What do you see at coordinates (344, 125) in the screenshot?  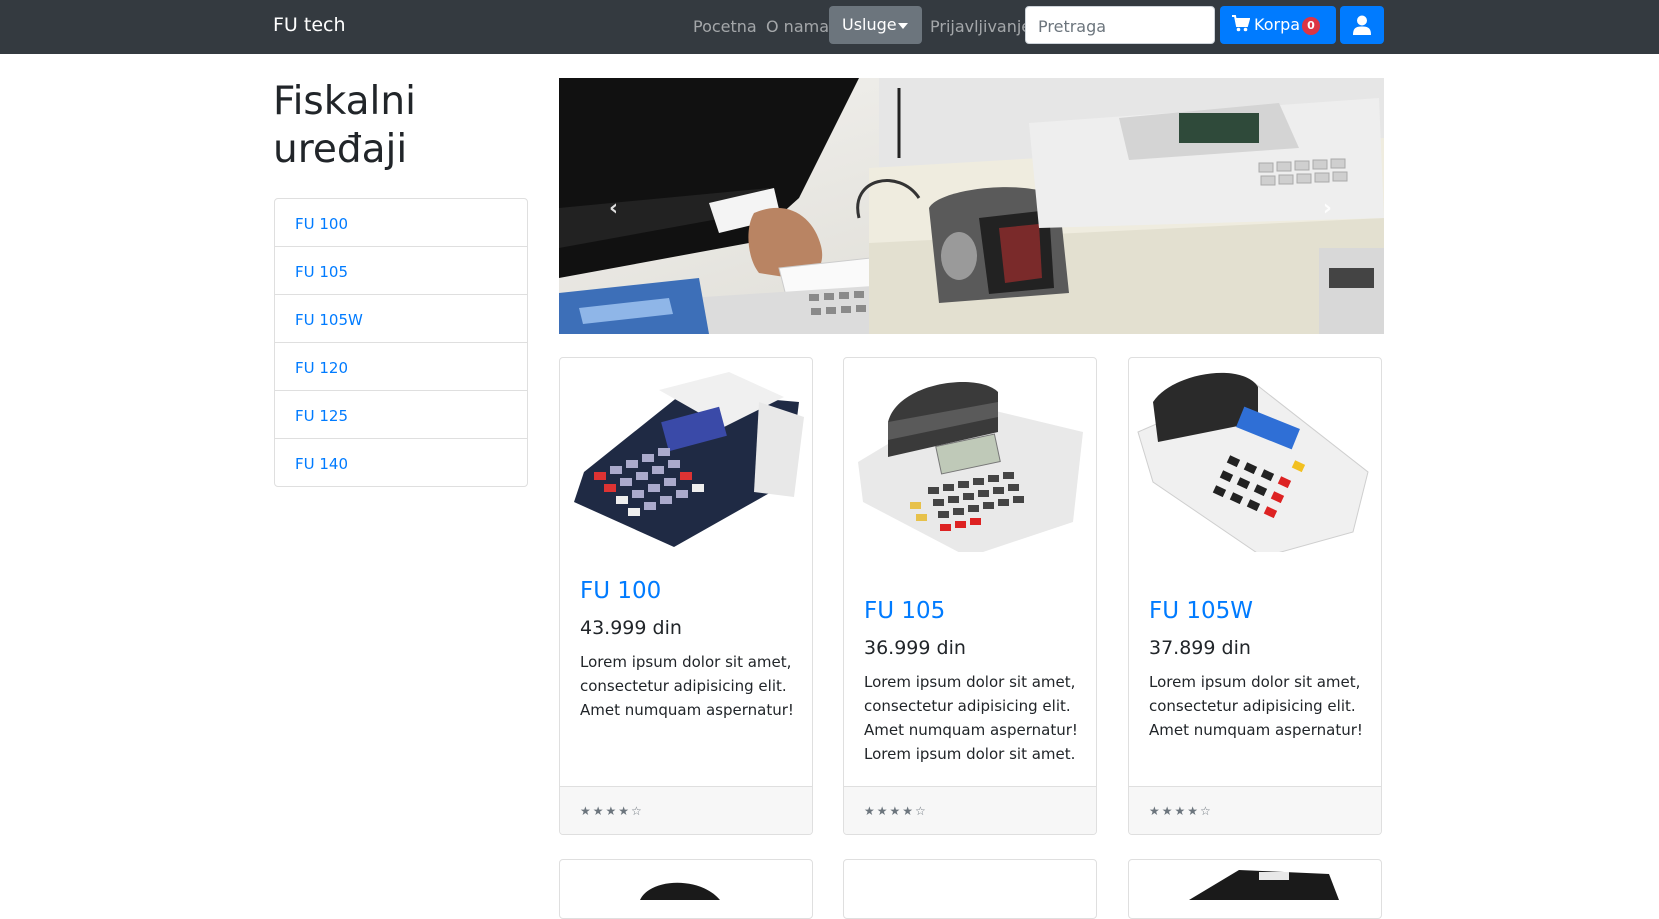 I see `page-title: Fiskalni uređaji` at bounding box center [344, 125].